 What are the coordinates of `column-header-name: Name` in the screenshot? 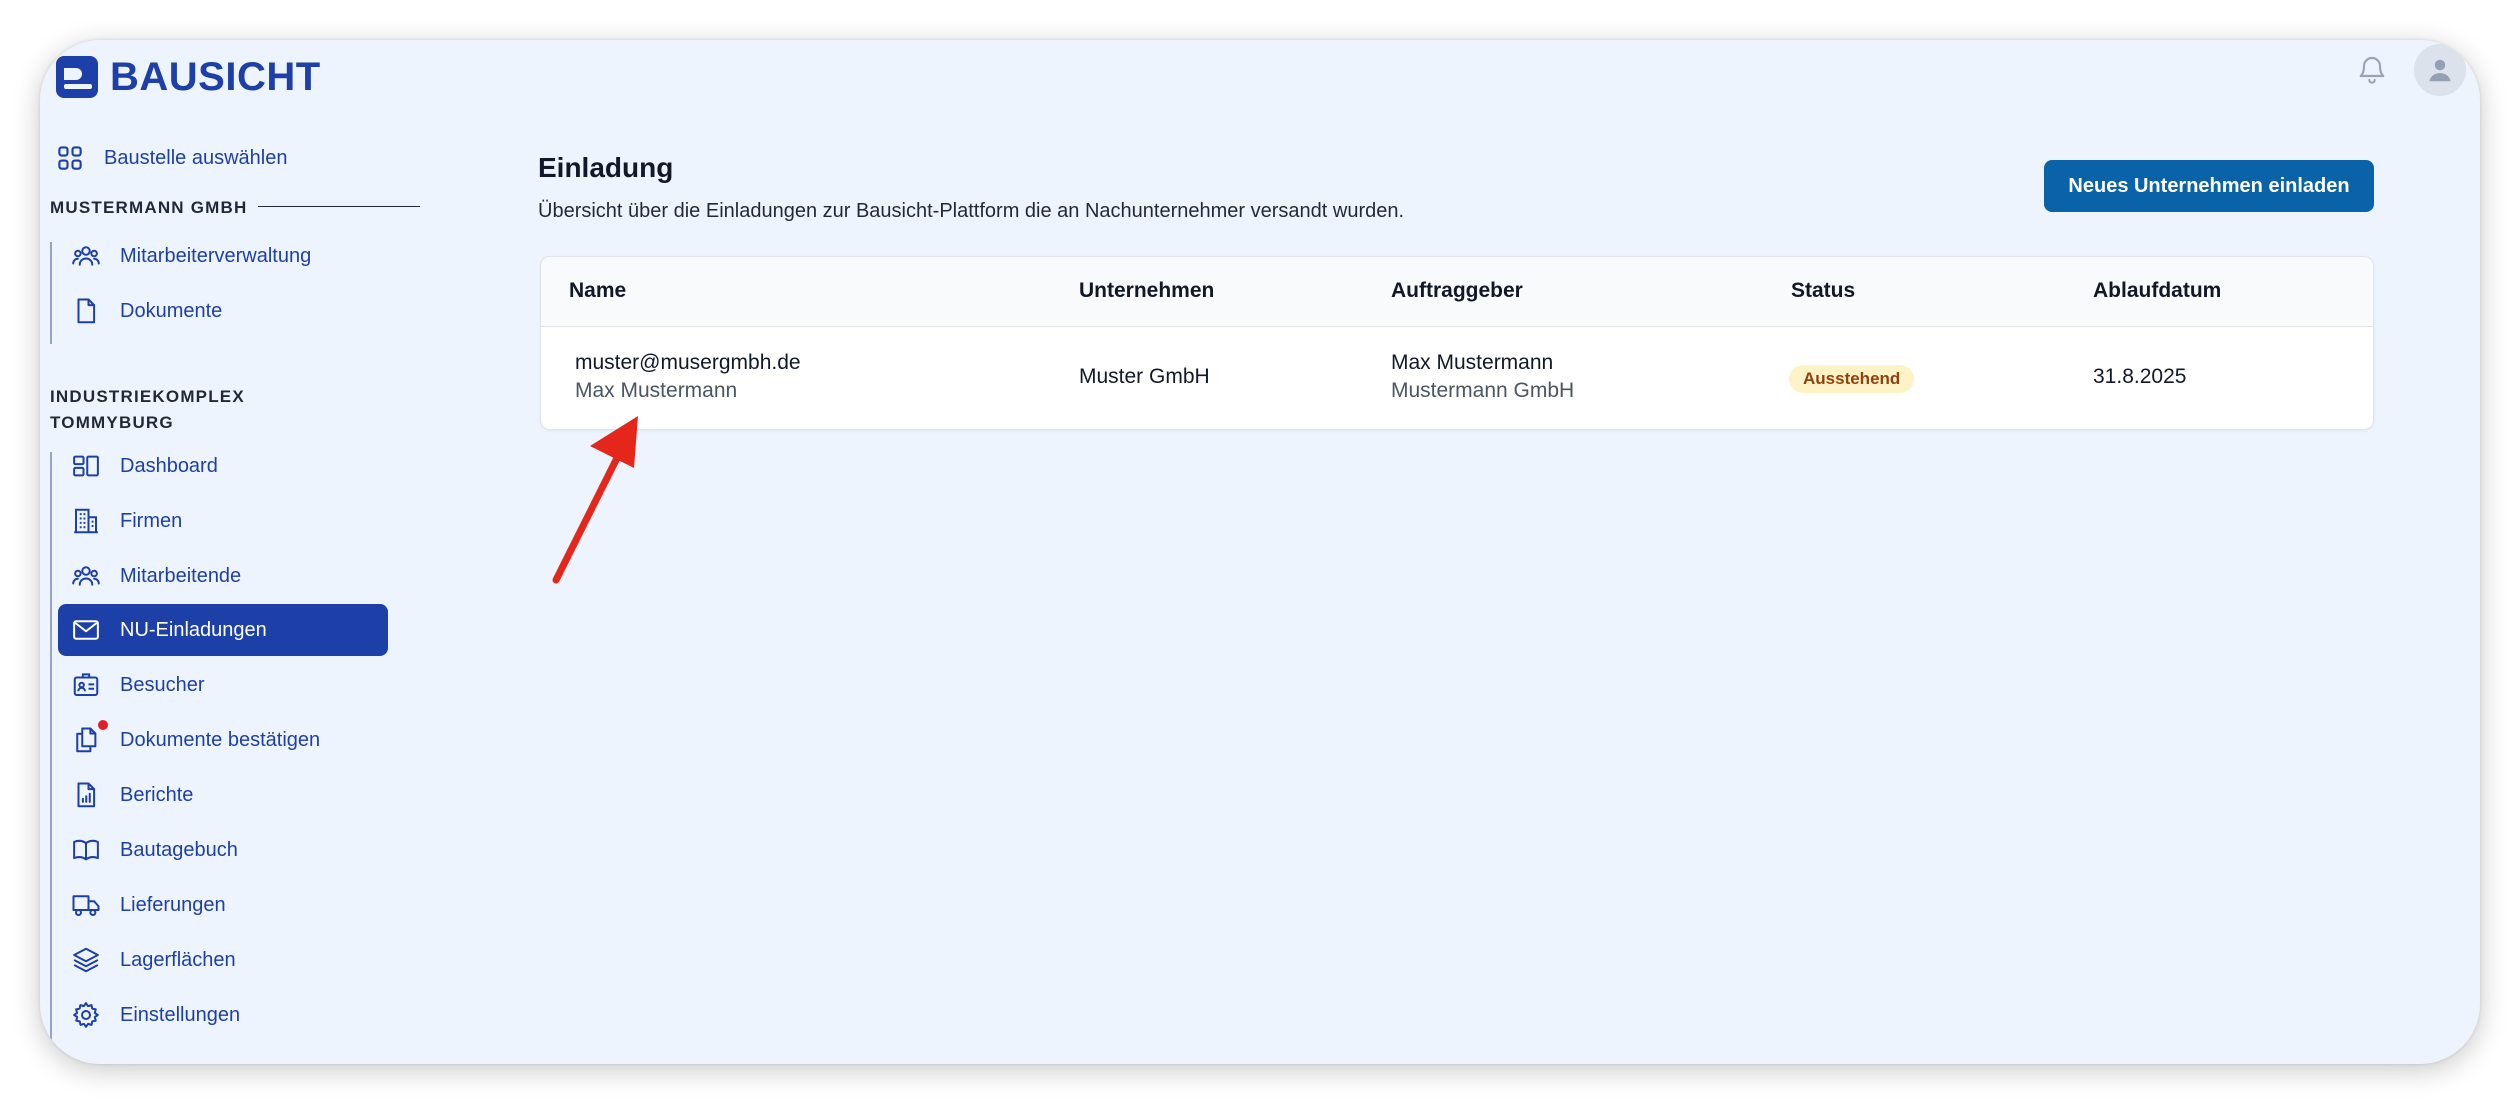 It's located at (597, 291).